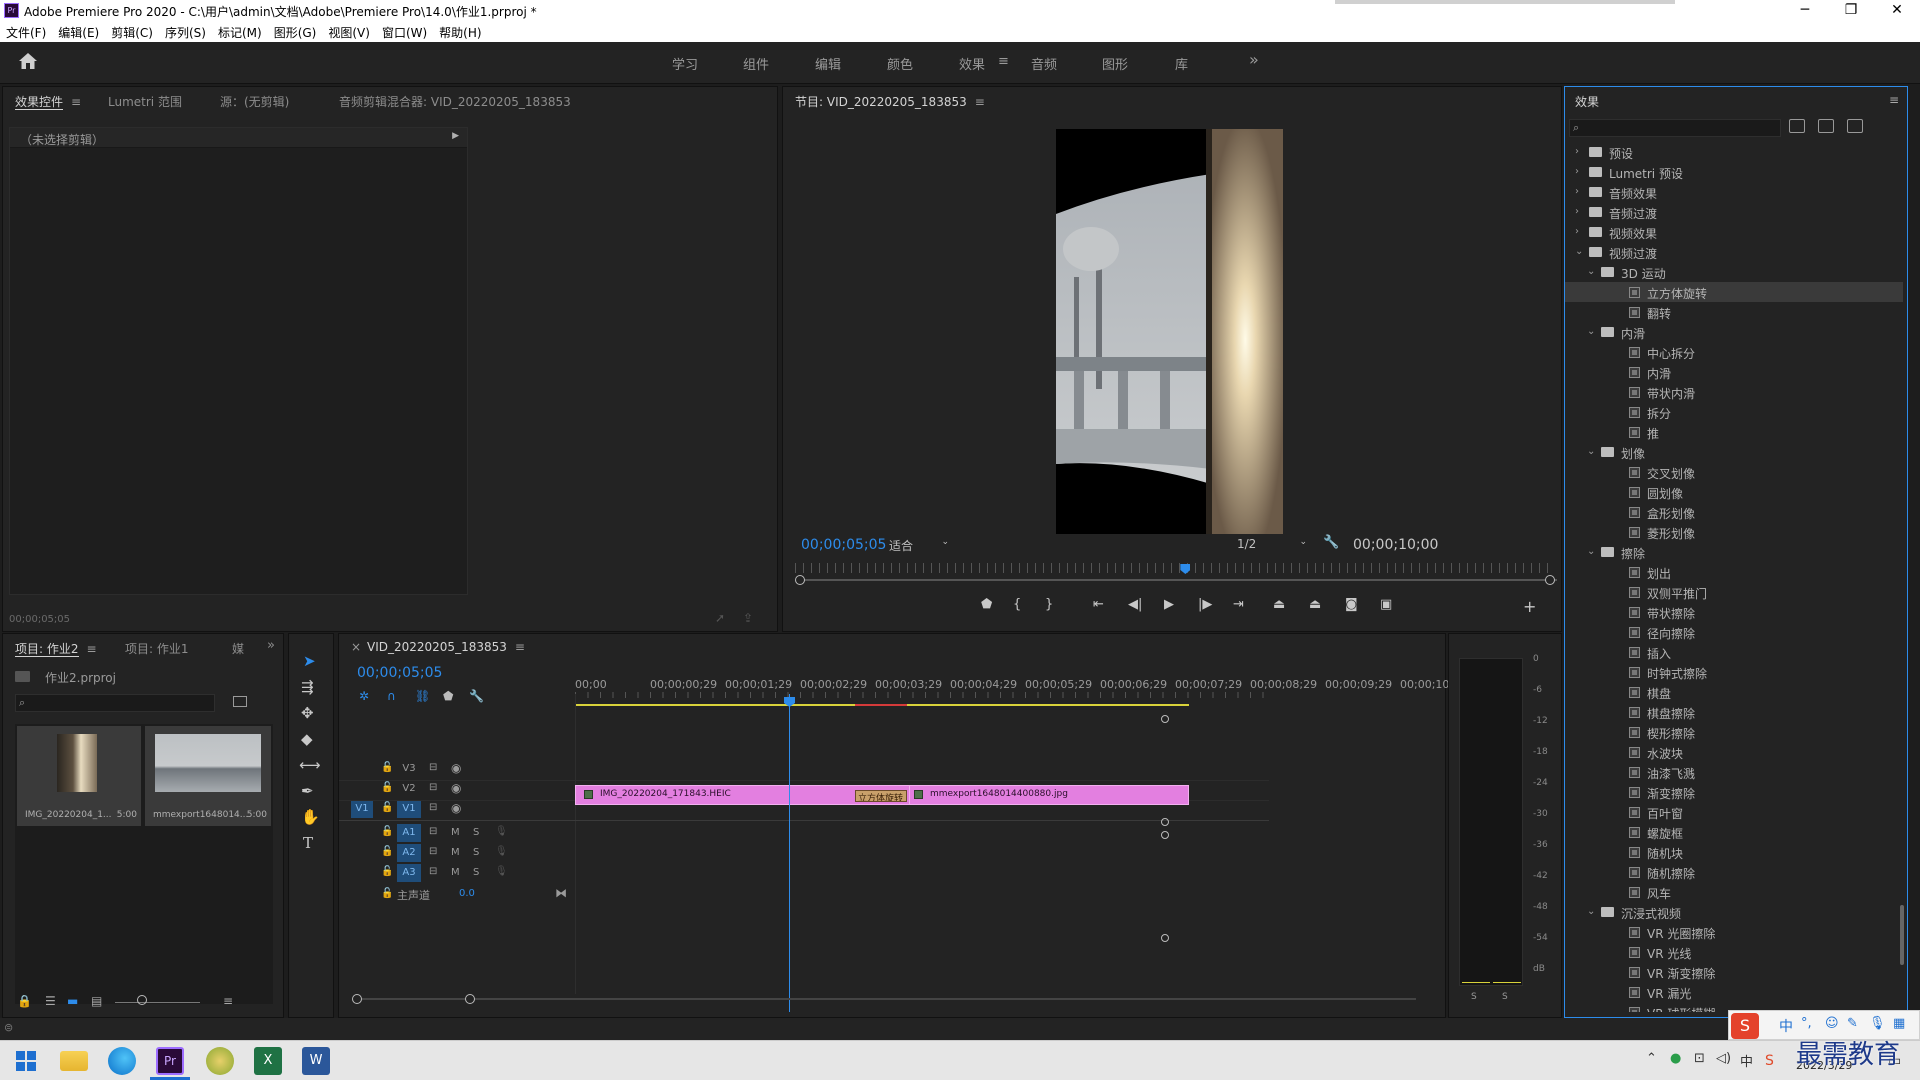 This screenshot has height=1080, width=1920. Describe the element at coordinates (748, 618) in the screenshot. I see `filter-icon: ⇪` at that location.